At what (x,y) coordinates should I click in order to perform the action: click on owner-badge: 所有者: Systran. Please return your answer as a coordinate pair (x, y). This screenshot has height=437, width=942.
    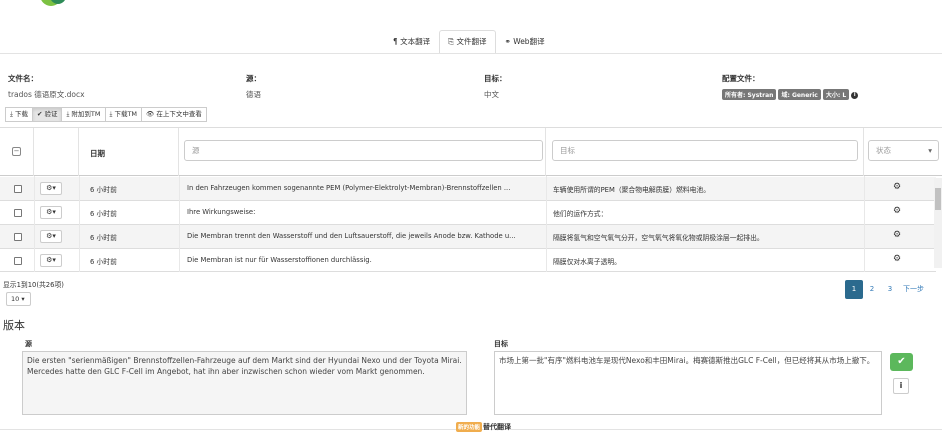
    Looking at the image, I should click on (749, 94).